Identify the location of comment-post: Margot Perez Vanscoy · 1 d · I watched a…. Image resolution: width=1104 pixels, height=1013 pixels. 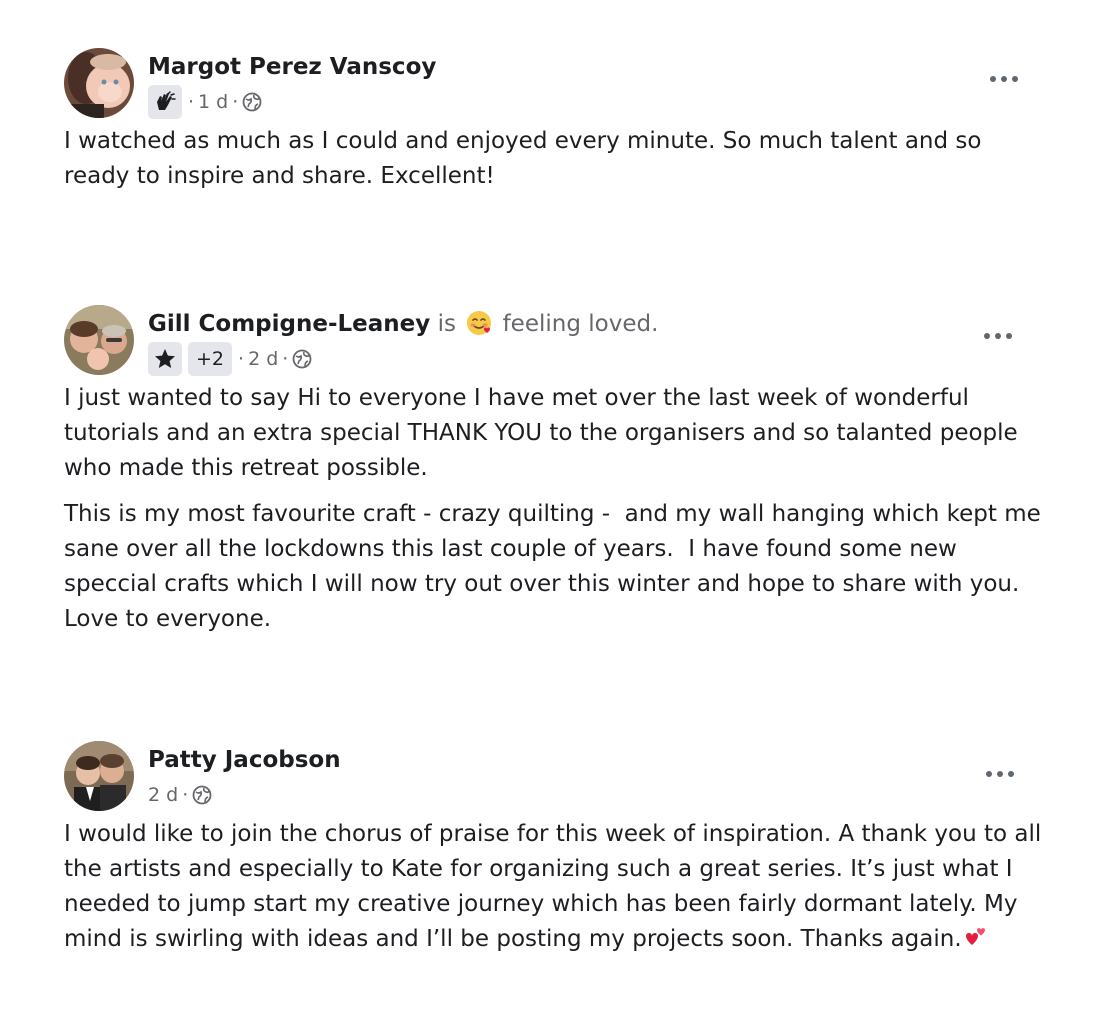
(559, 121).